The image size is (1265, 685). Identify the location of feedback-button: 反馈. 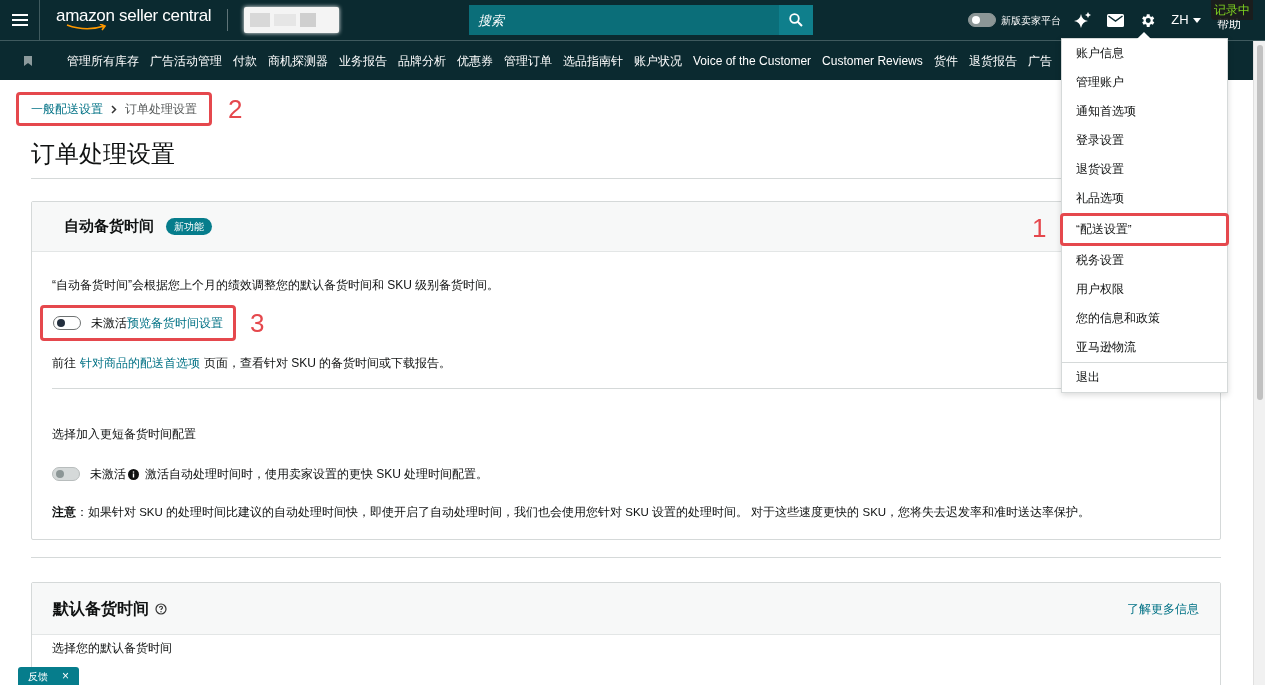
(38, 676).